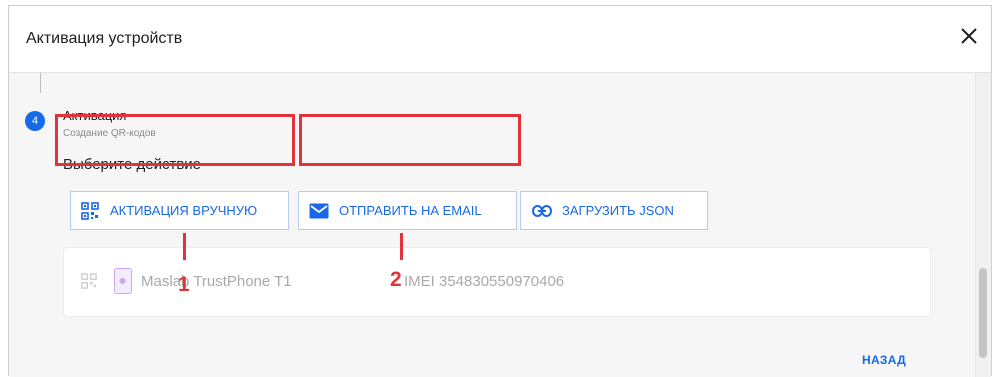  Describe the element at coordinates (40, 83) in the screenshot. I see `stepper-connector` at that location.